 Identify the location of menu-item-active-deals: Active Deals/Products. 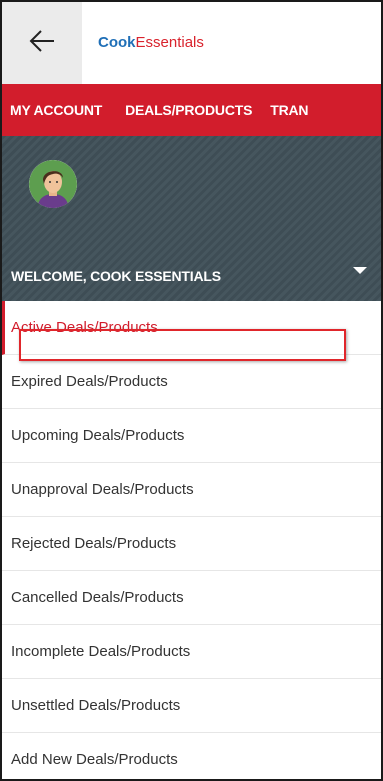
(191, 328).